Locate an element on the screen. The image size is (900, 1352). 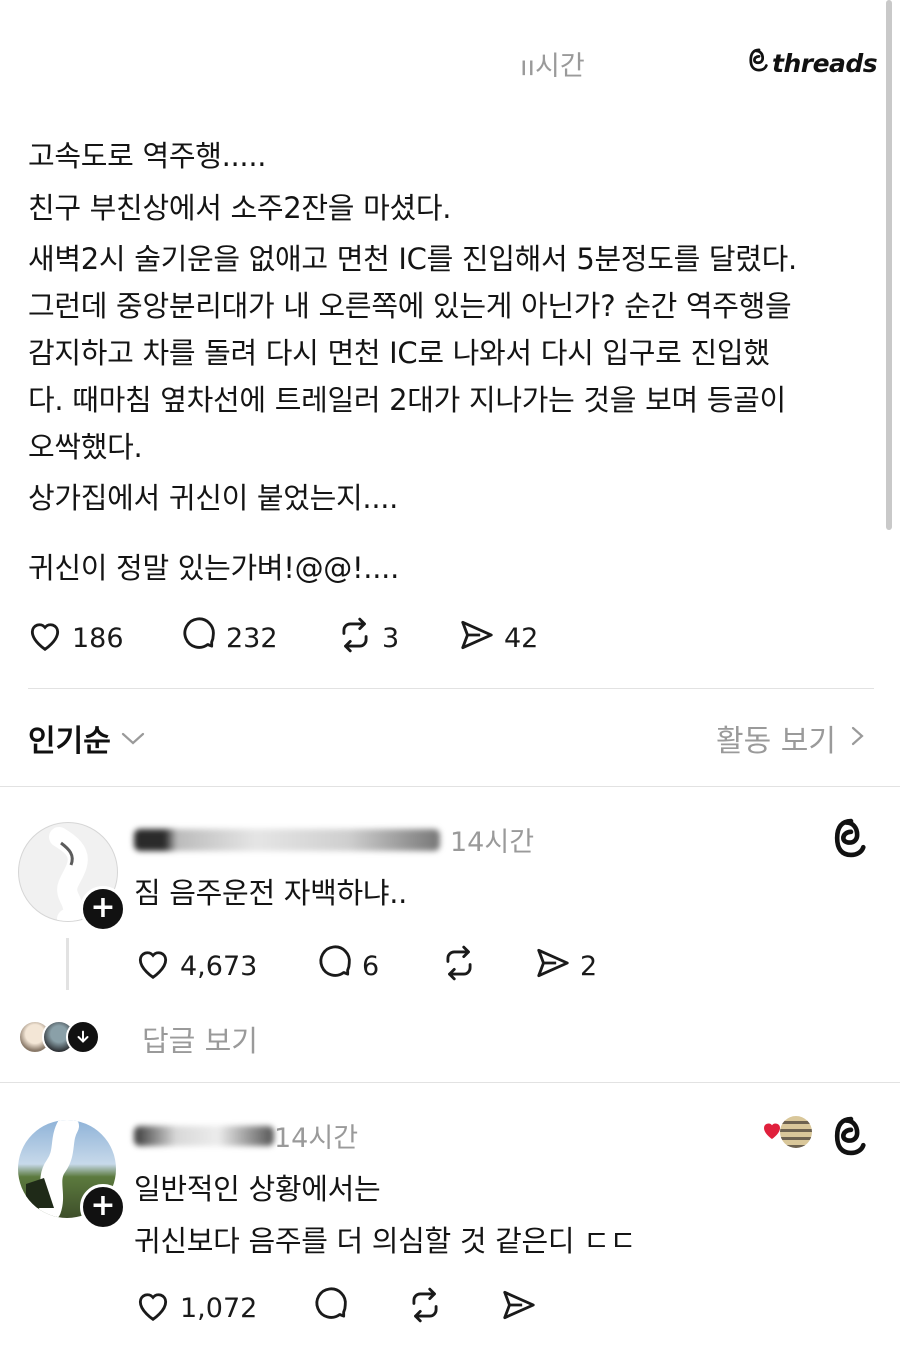
share-button: 2 is located at coordinates (565, 966).